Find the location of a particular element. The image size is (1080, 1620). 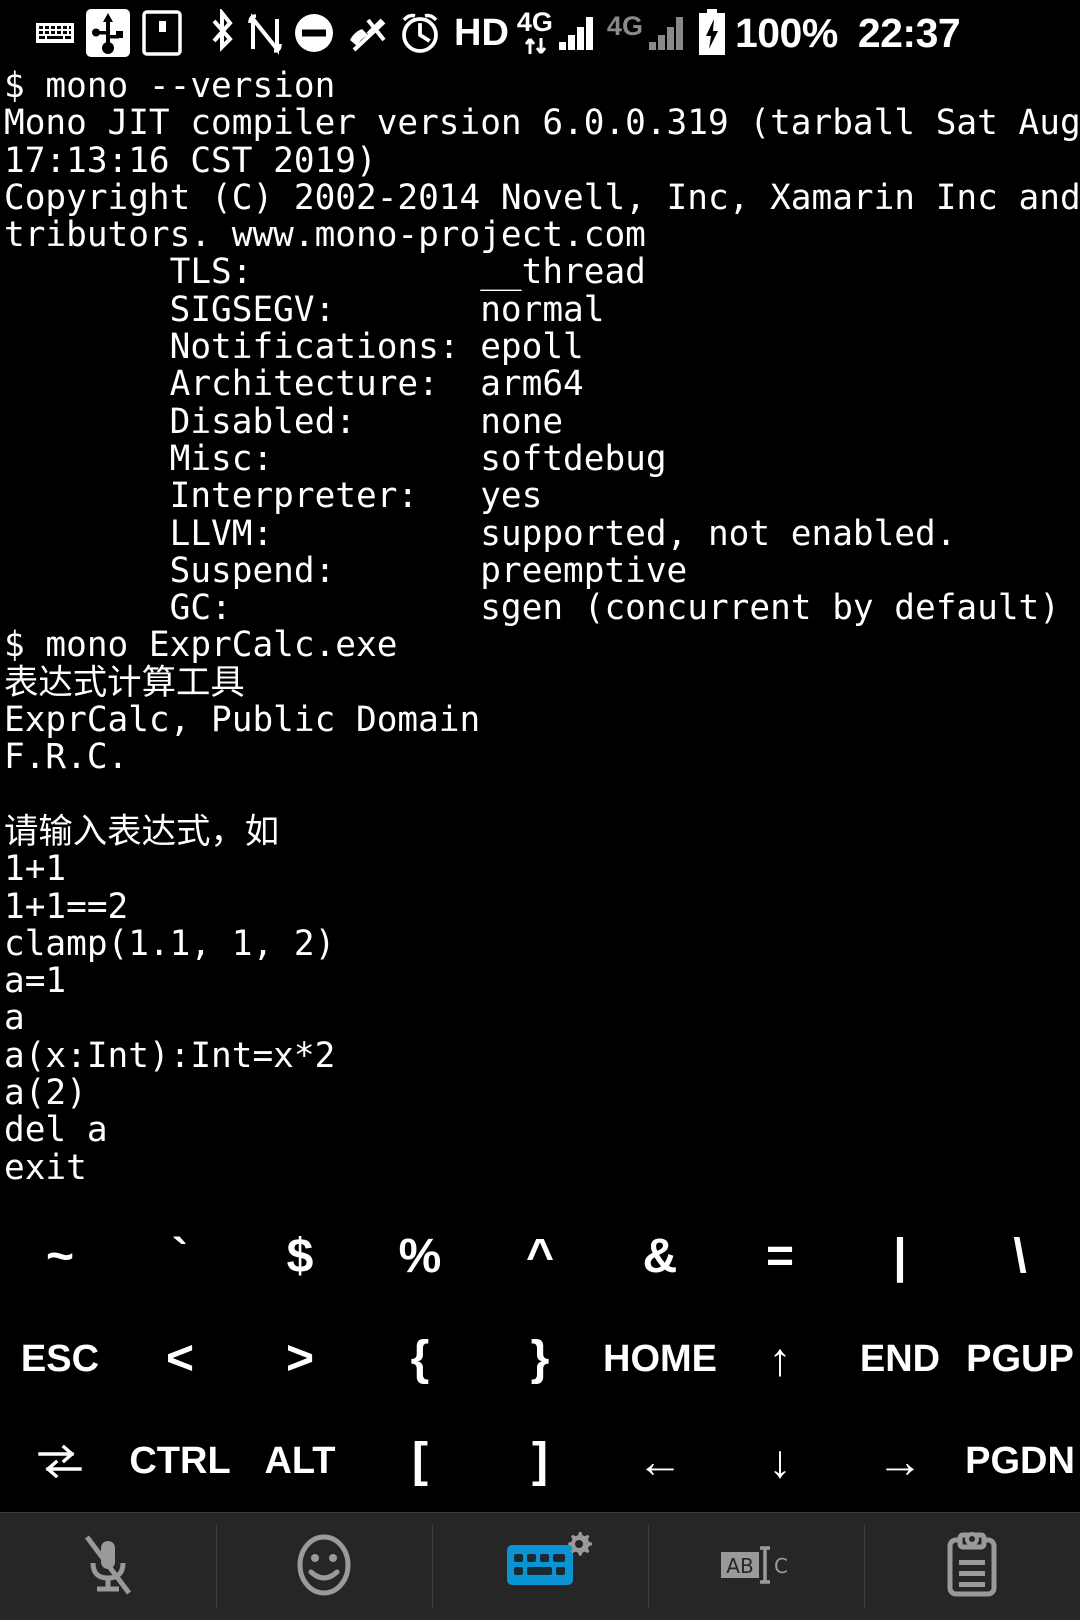

key-alt-label: ALT is located at coordinates (300, 1461).